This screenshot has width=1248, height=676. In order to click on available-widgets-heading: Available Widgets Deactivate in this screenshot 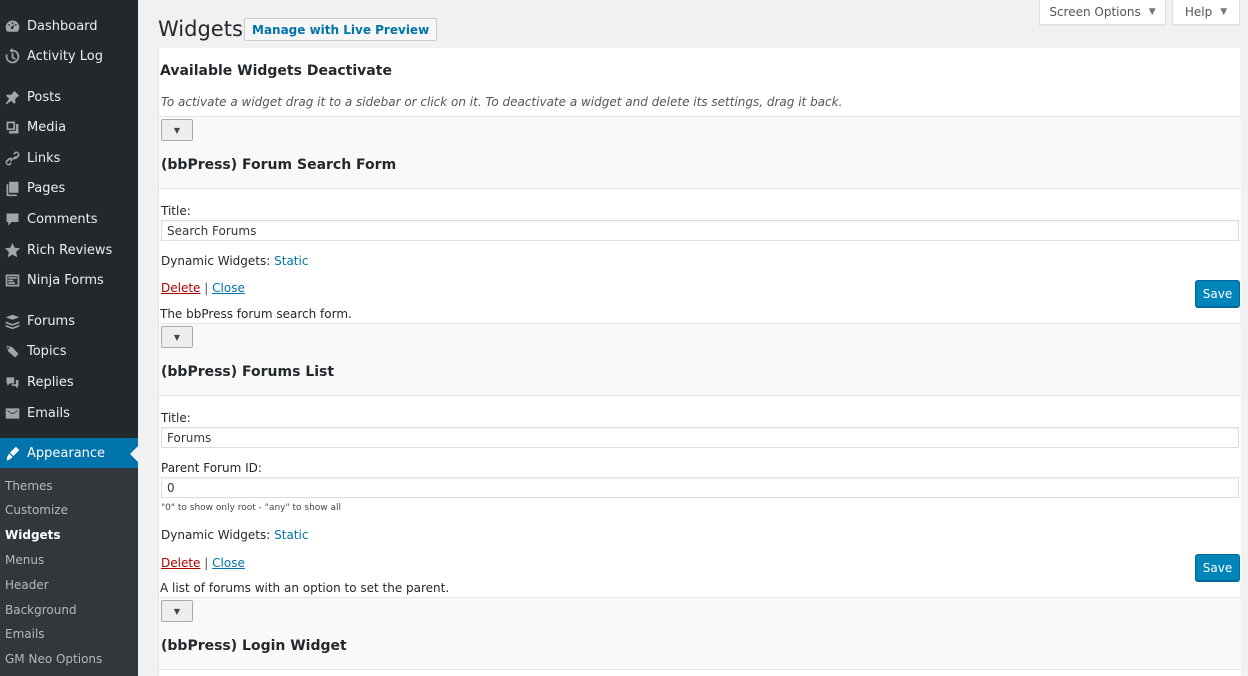, I will do `click(276, 71)`.